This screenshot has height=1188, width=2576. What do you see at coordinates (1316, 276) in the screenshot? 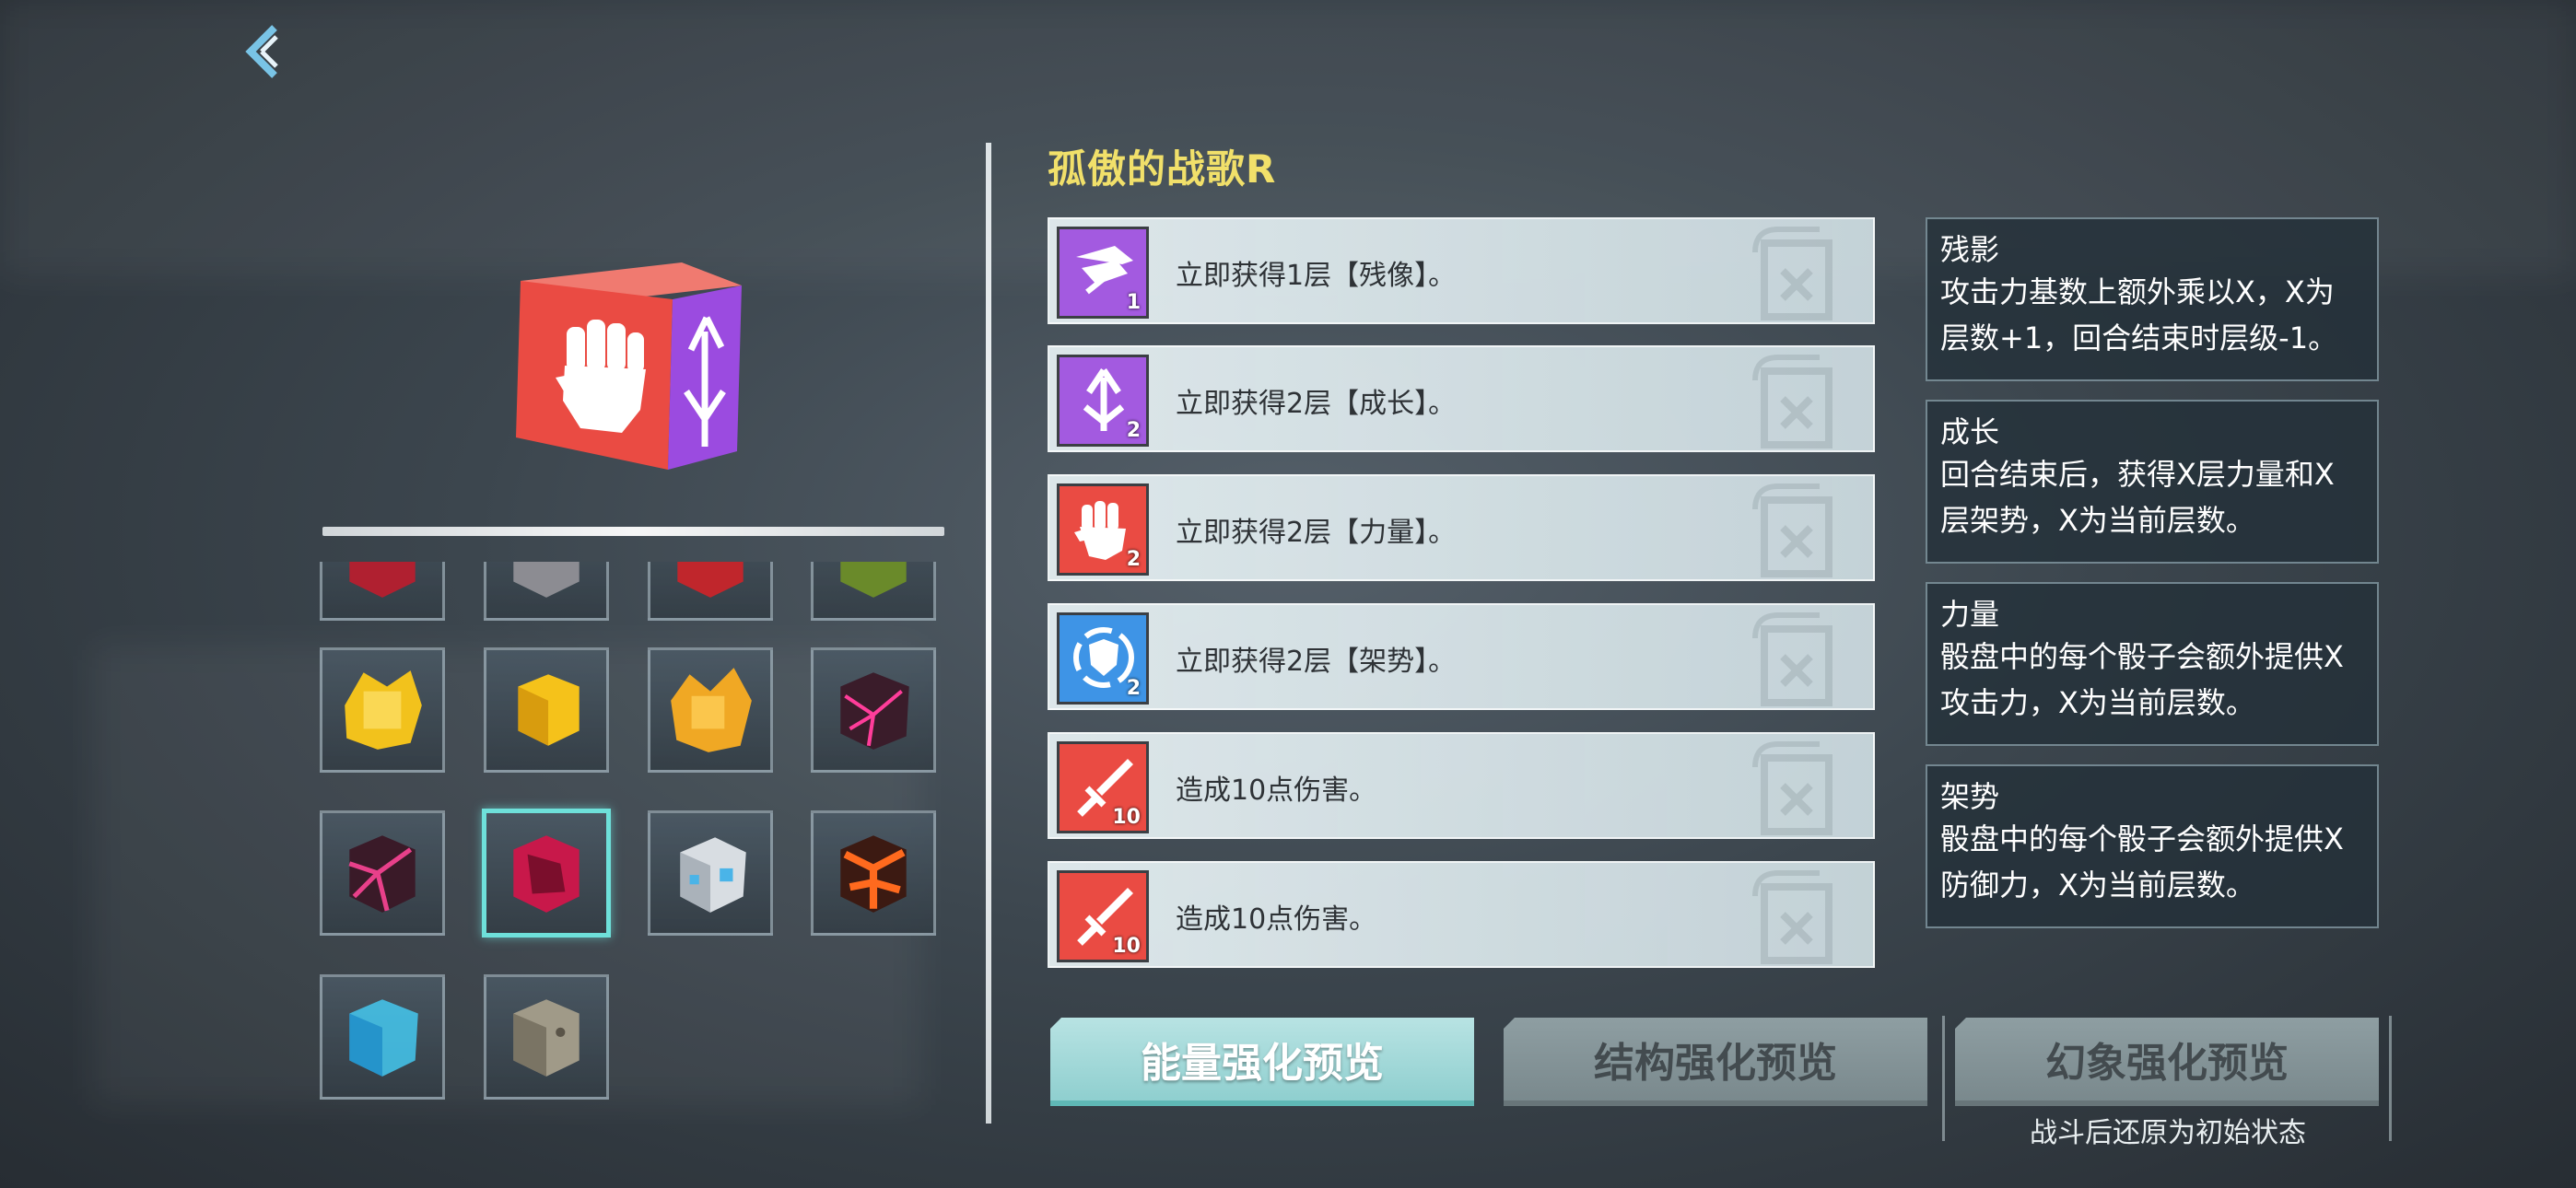
I see `effect-text: 立即获得1层【残像】。` at bounding box center [1316, 276].